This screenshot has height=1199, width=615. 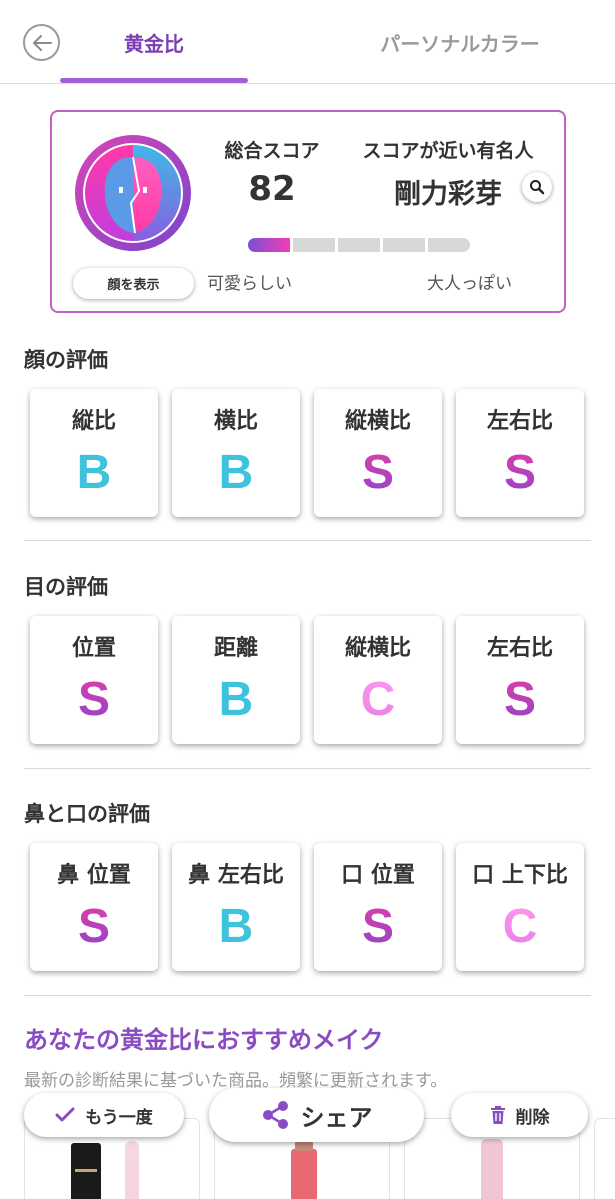 What do you see at coordinates (94, 875) in the screenshot?
I see `grade-label: 鼻 位置` at bounding box center [94, 875].